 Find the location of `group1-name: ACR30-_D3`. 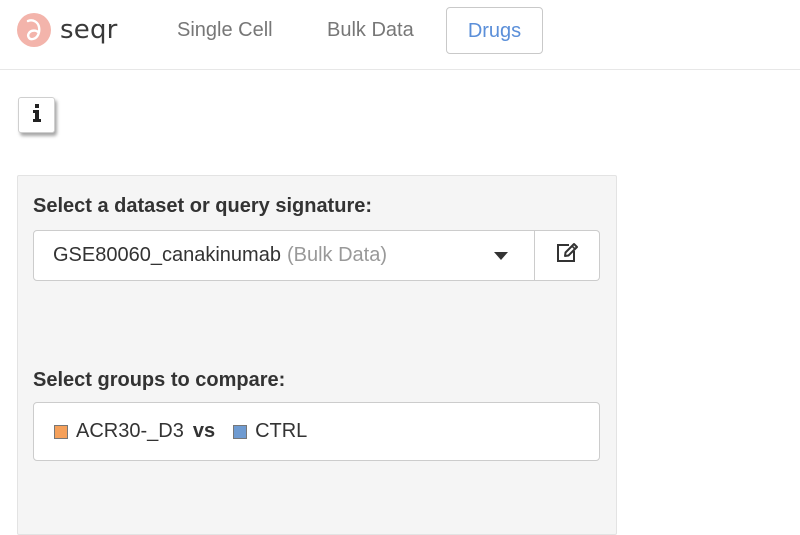

group1-name: ACR30-_D3 is located at coordinates (130, 431).